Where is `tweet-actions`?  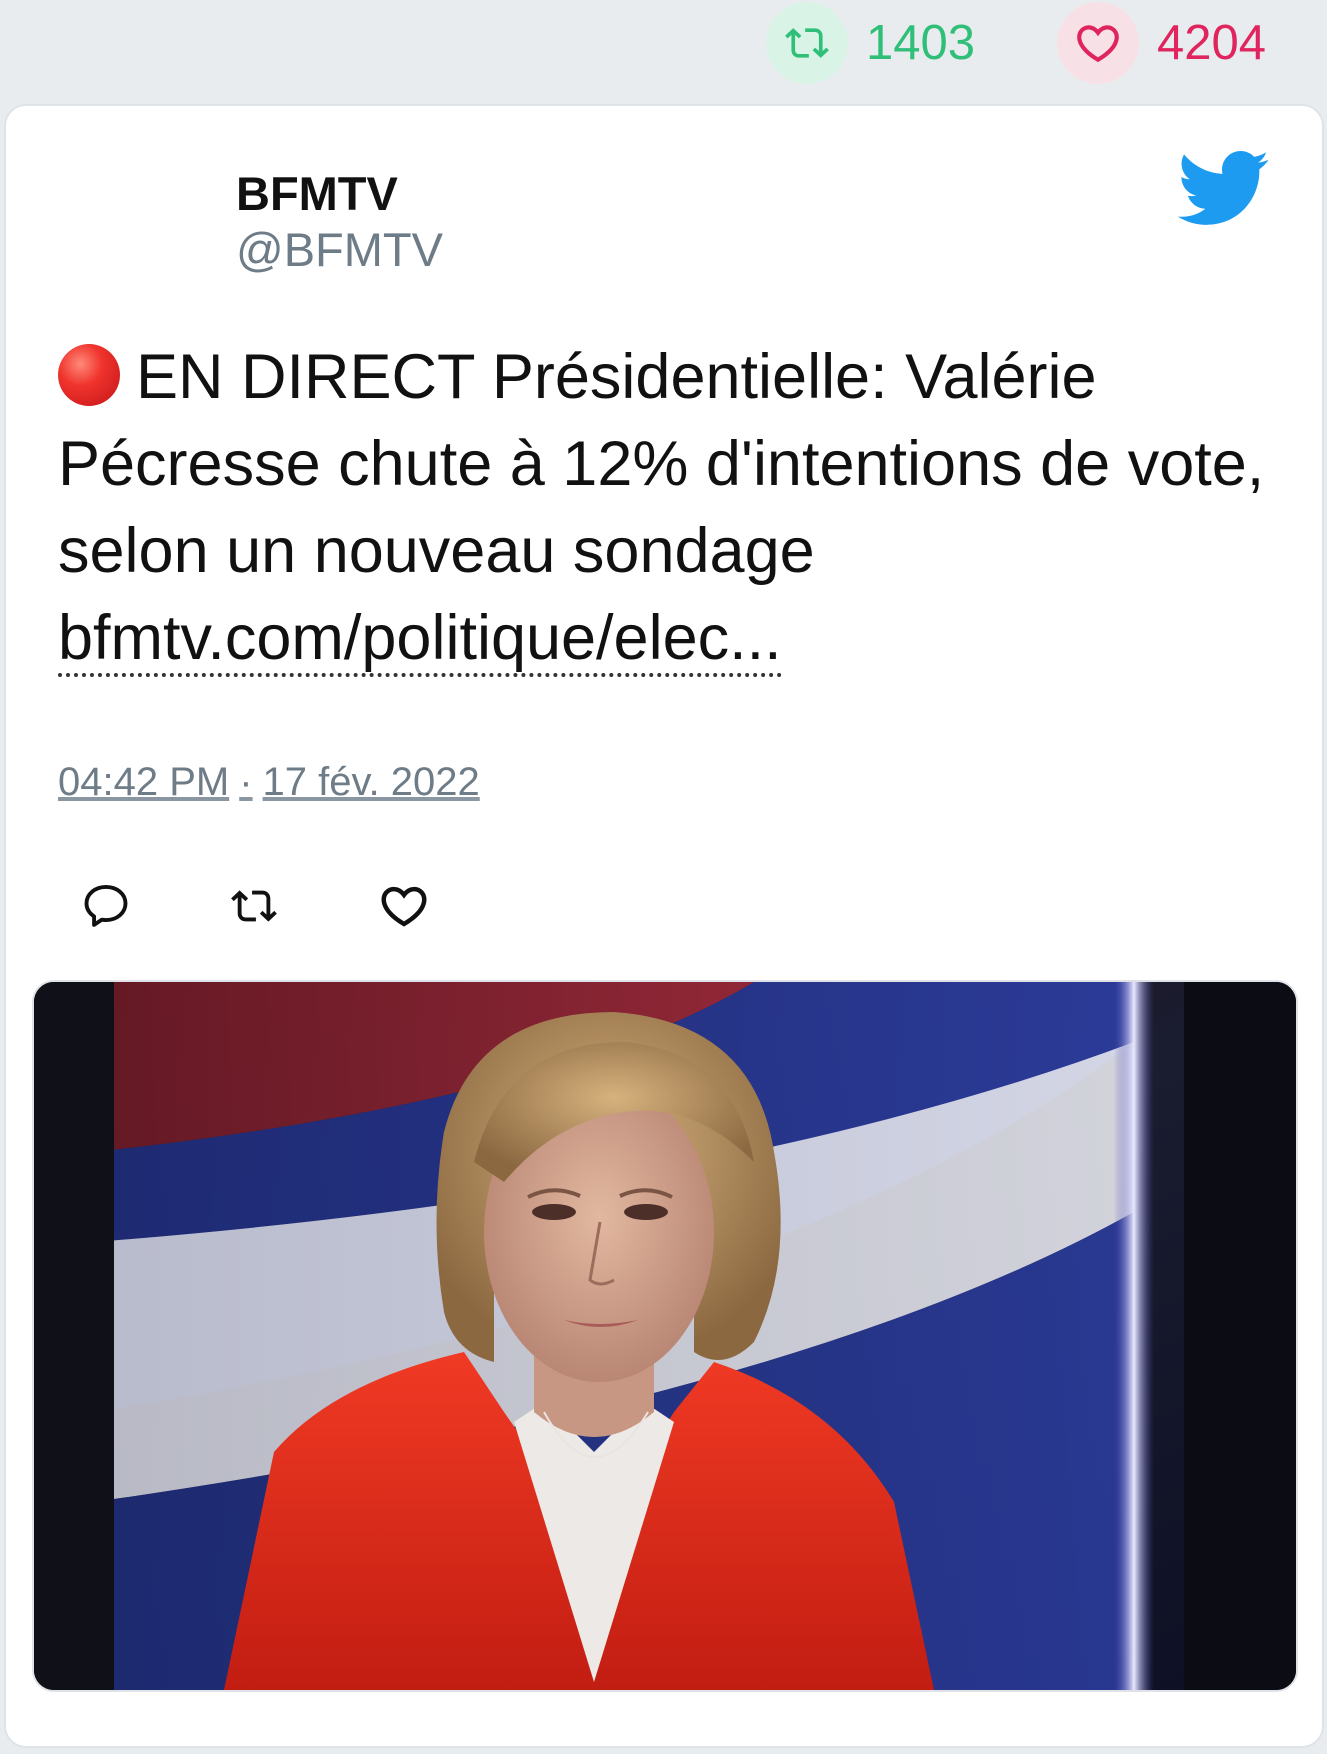
tweet-actions is located at coordinates (255, 906).